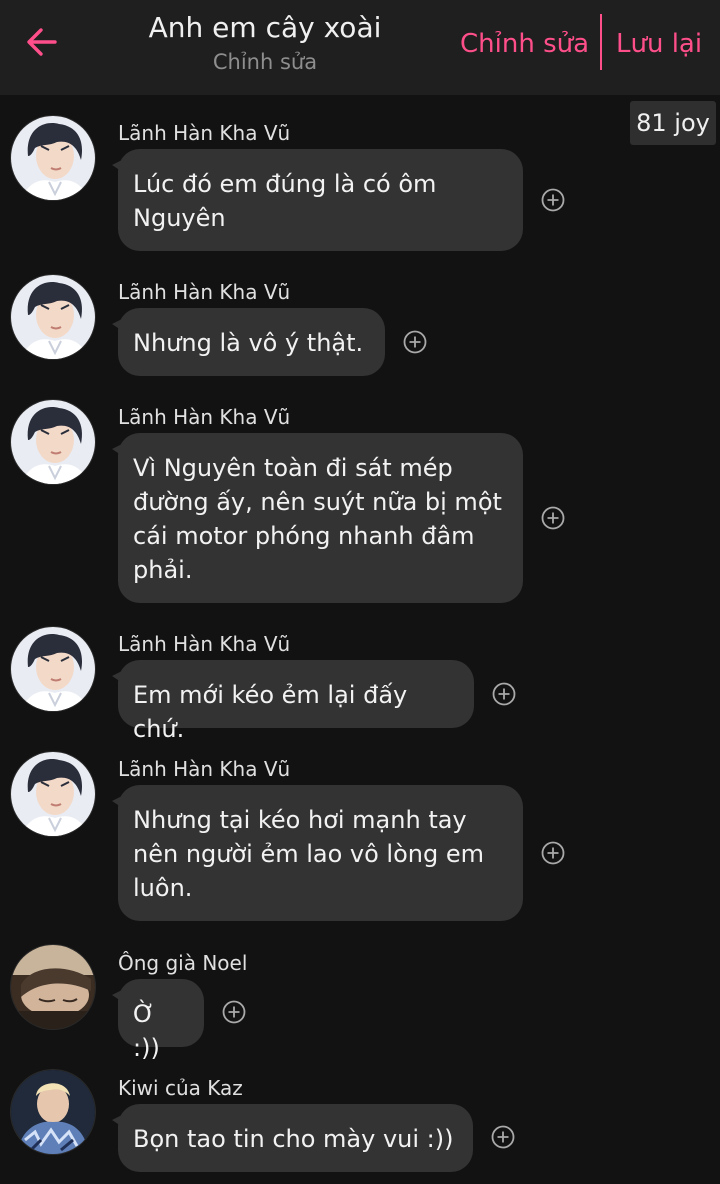 The width and height of the screenshot is (720, 1184). I want to click on sender-name: Kiwi của Kaz, so click(180, 1088).